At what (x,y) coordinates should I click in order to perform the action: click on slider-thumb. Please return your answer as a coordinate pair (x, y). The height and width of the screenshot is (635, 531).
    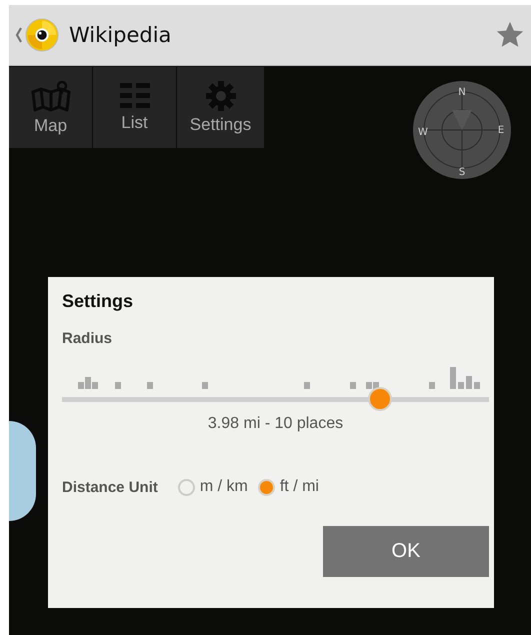
    Looking at the image, I should click on (380, 399).